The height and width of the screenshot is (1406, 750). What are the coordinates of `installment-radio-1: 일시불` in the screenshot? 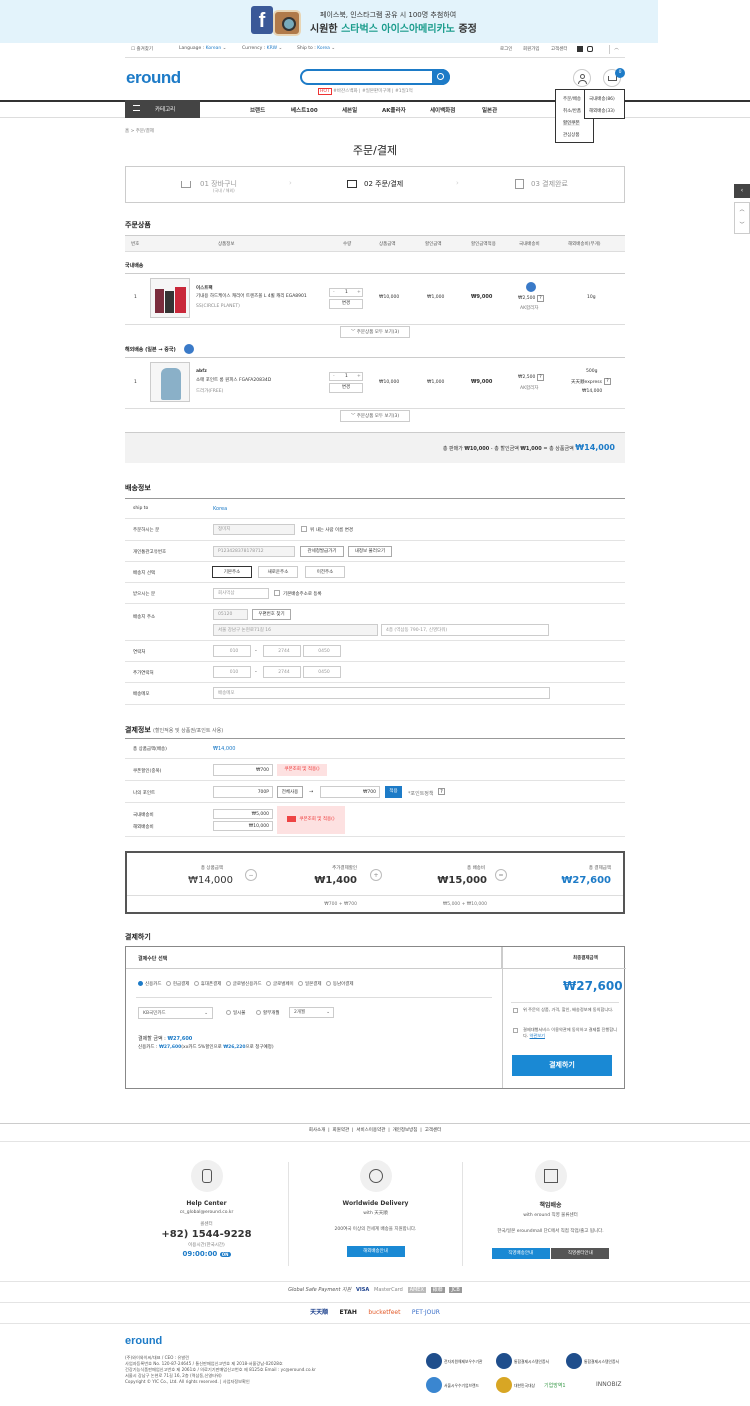 It's located at (235, 1013).